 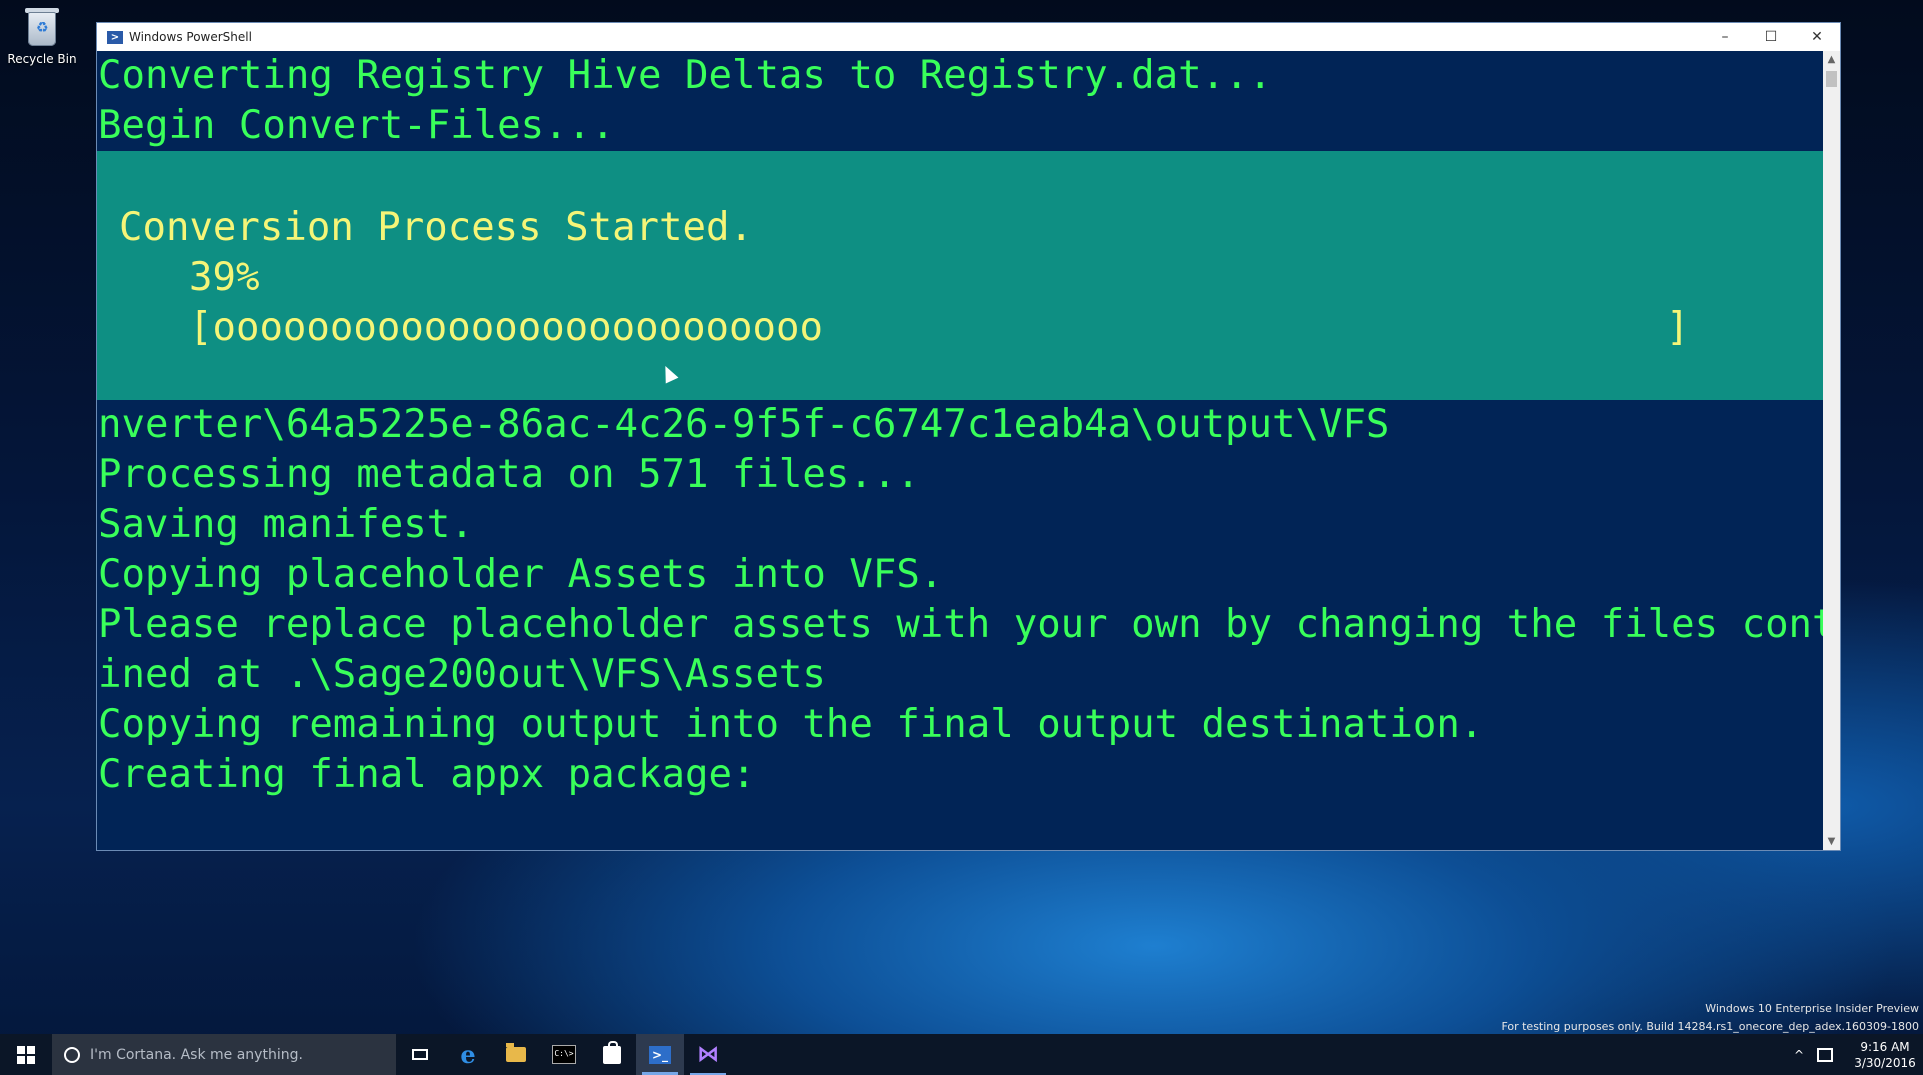 I want to click on edge-icon: e, so click(x=468, y=1054).